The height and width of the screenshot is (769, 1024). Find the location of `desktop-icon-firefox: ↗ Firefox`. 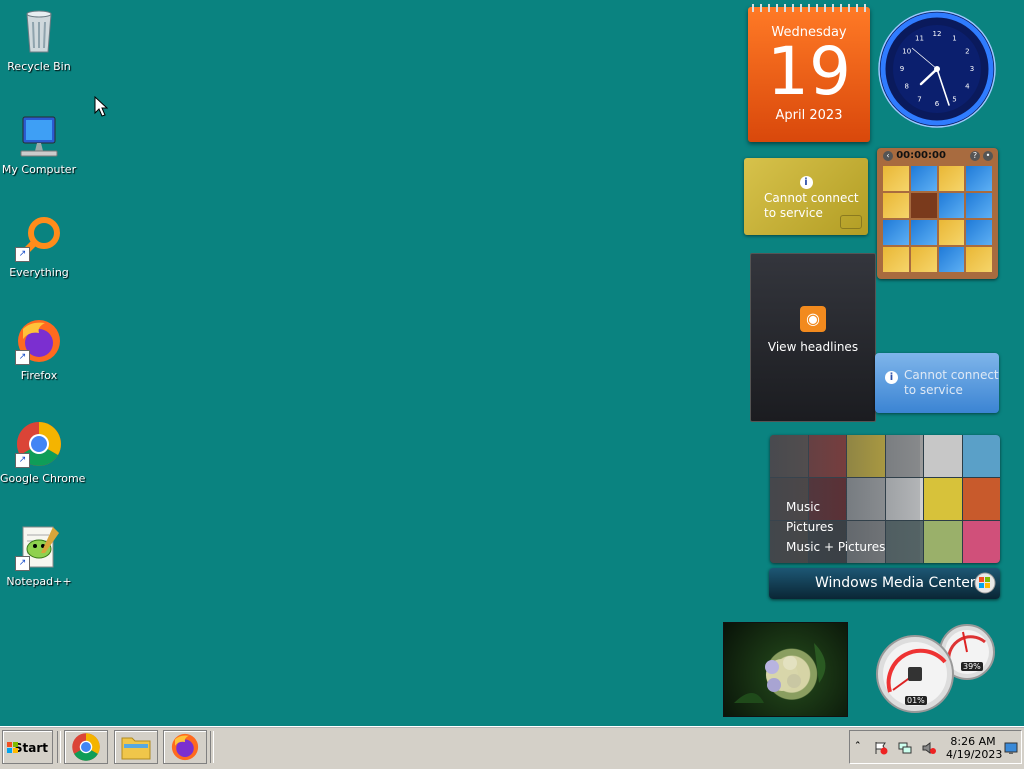

desktop-icon-firefox: ↗ Firefox is located at coordinates (39, 349).